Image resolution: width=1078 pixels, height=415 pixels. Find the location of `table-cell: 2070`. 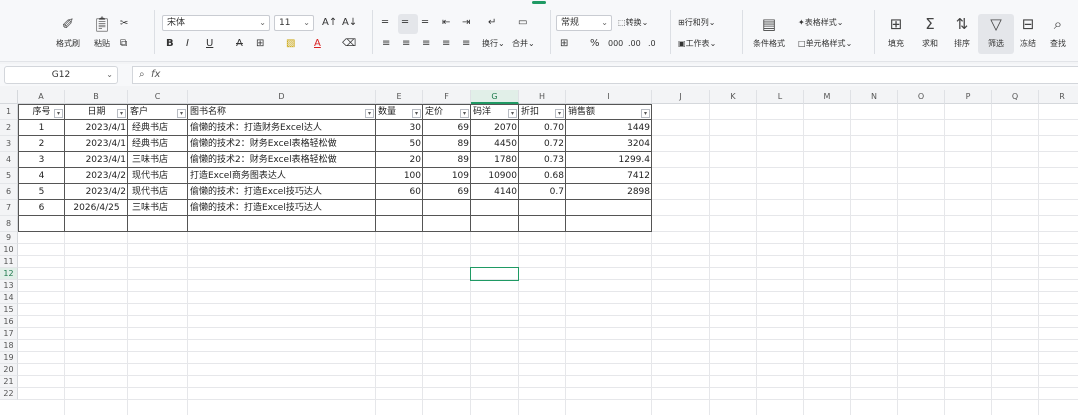

table-cell: 2070 is located at coordinates (495, 128).